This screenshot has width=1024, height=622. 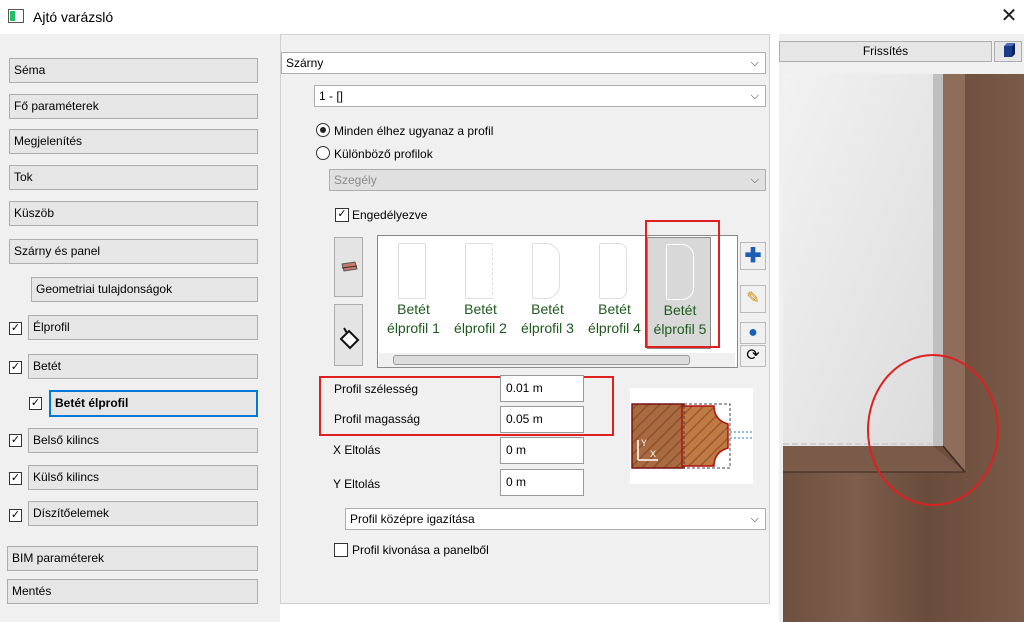 I want to click on betet-checkbox: ✓, so click(x=15, y=367).